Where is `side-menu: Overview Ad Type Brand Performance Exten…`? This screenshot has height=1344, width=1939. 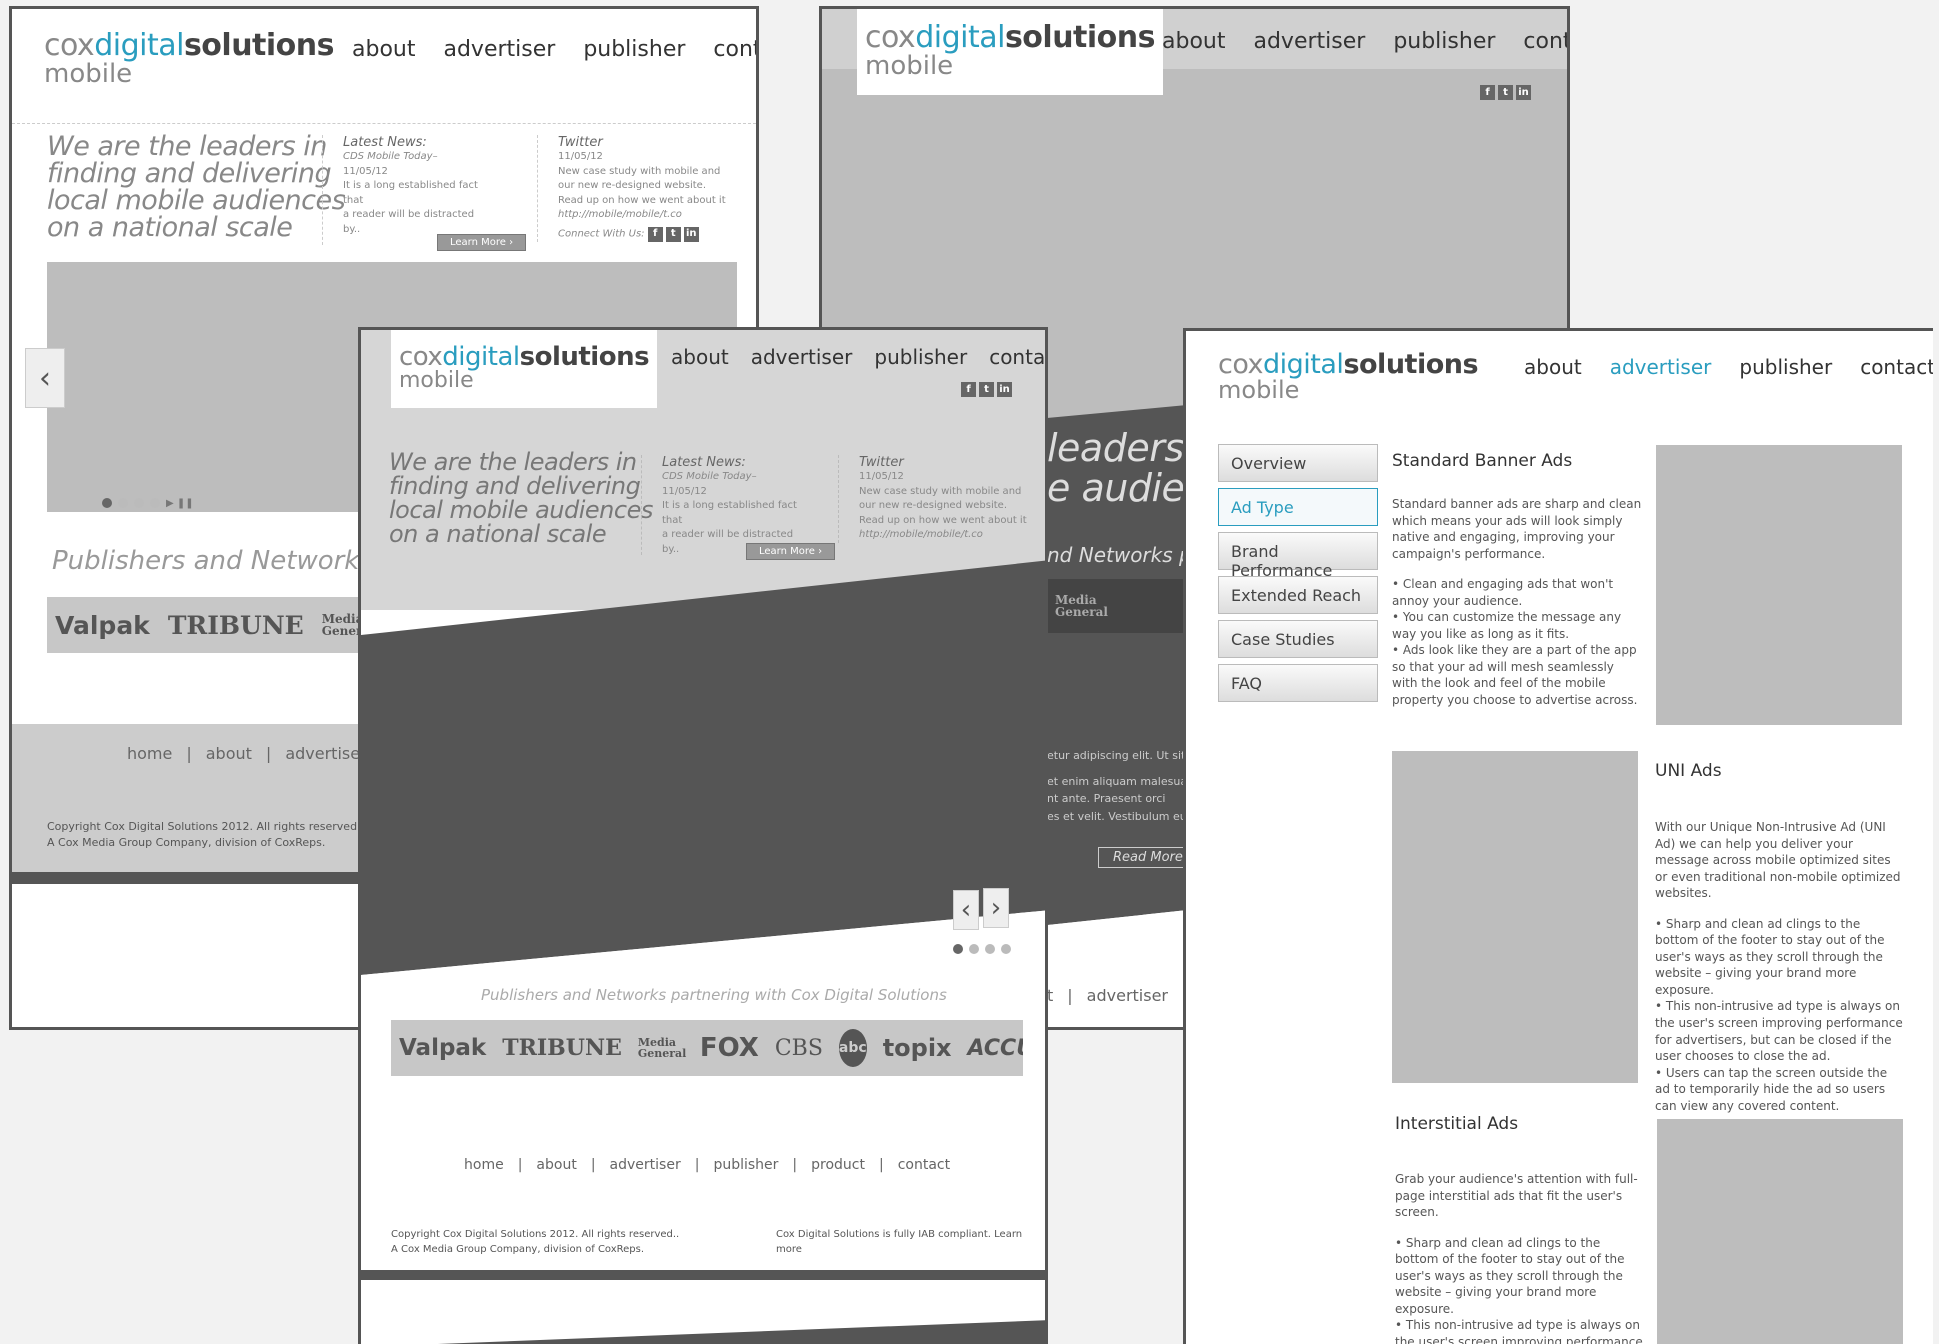
side-menu: Overview Ad Type Brand Performance Exten… is located at coordinates (1298, 576).